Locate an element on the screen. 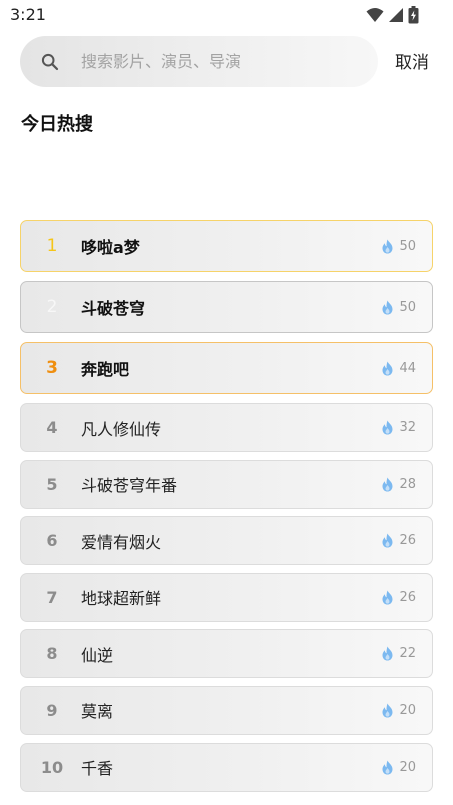 The image size is (453, 805). item-title: 地球超新鲜 is located at coordinates (121, 599).